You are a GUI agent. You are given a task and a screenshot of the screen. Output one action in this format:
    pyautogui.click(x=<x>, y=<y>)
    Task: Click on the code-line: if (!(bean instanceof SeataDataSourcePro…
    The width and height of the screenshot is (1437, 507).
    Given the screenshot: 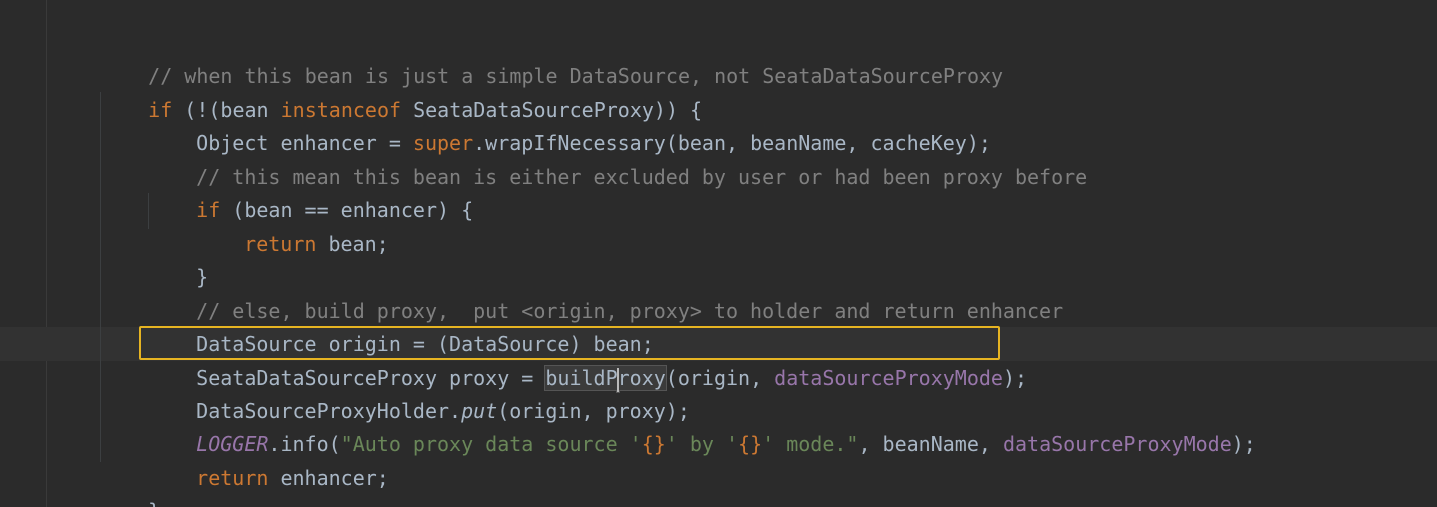 What is the action you would take?
    pyautogui.click(x=401, y=90)
    